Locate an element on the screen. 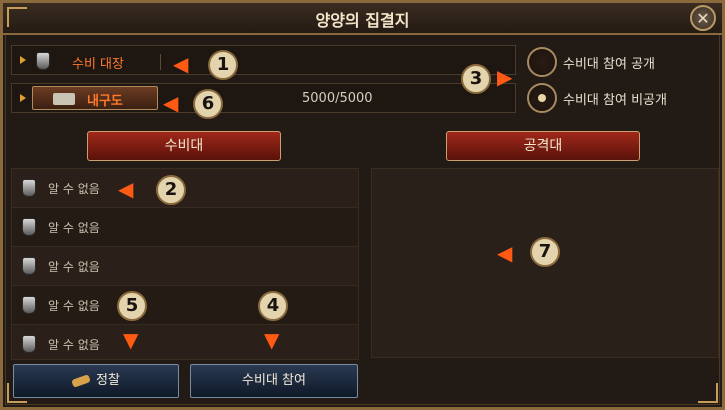 Image resolution: width=725 pixels, height=410 pixels. radio-public-icon is located at coordinates (542, 62).